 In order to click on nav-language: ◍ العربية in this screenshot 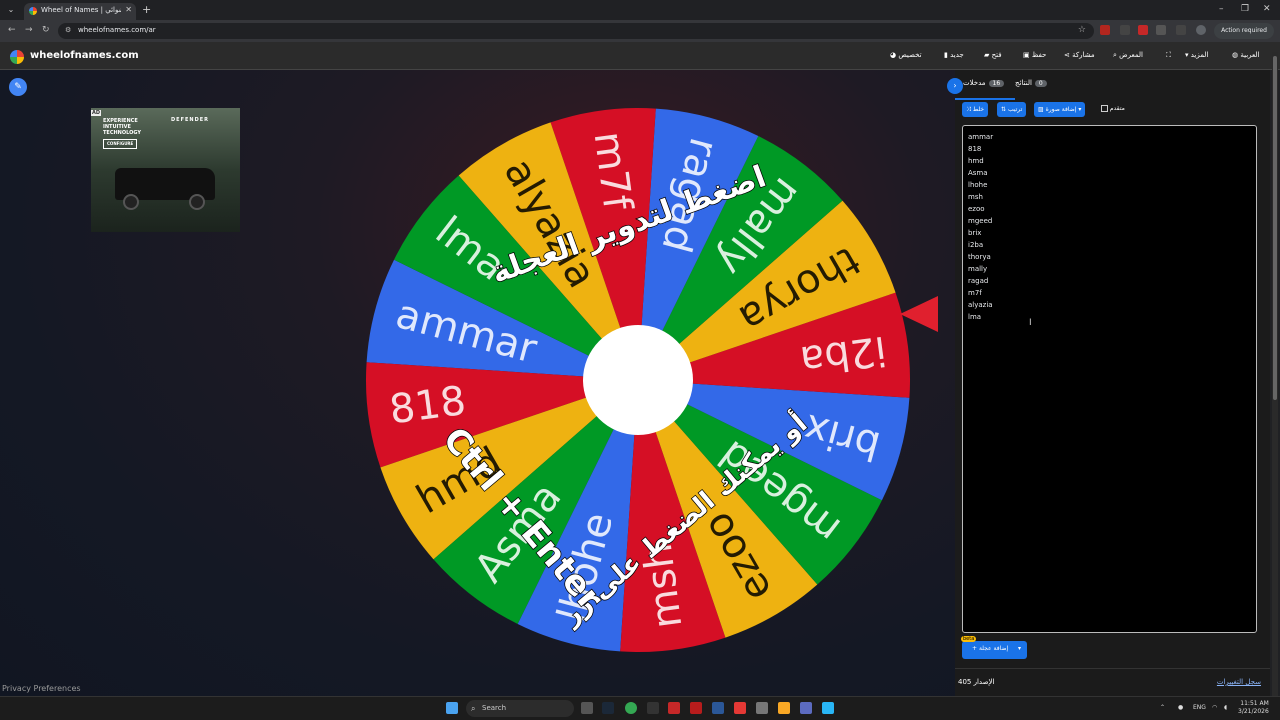, I will do `click(1245, 55)`.